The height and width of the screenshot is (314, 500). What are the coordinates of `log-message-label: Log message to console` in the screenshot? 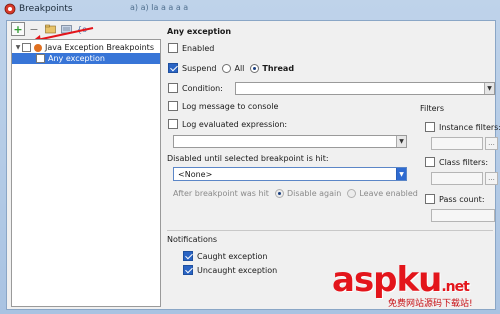 It's located at (230, 106).